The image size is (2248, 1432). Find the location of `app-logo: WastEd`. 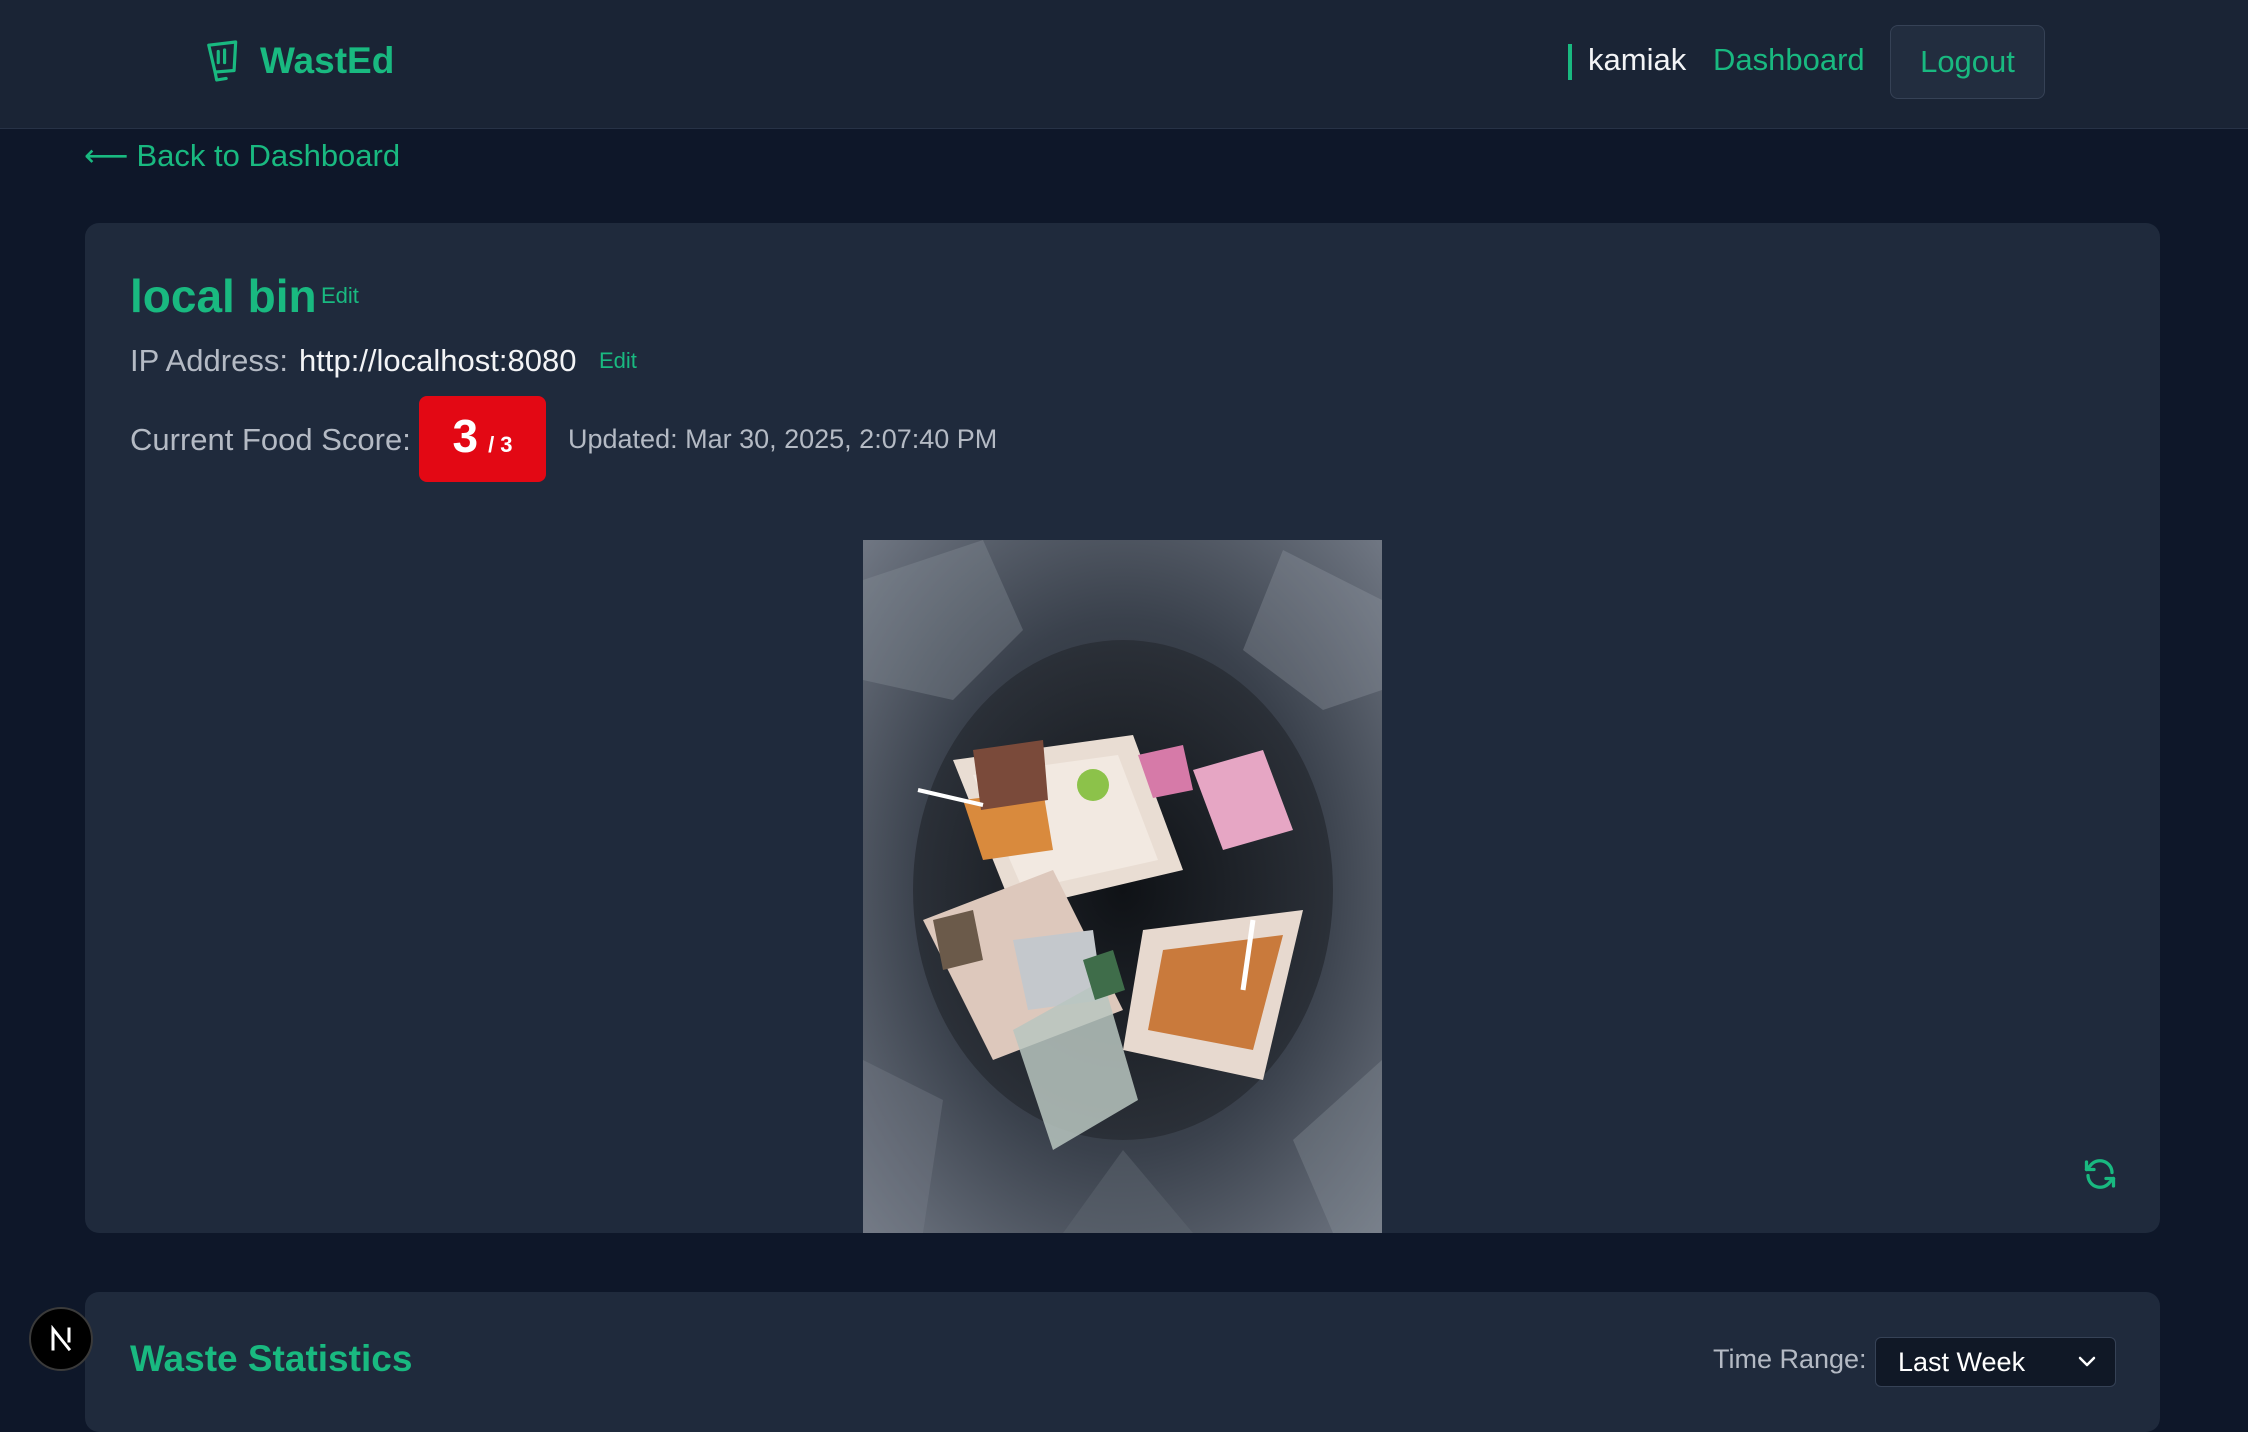

app-logo: WastEd is located at coordinates (299, 61).